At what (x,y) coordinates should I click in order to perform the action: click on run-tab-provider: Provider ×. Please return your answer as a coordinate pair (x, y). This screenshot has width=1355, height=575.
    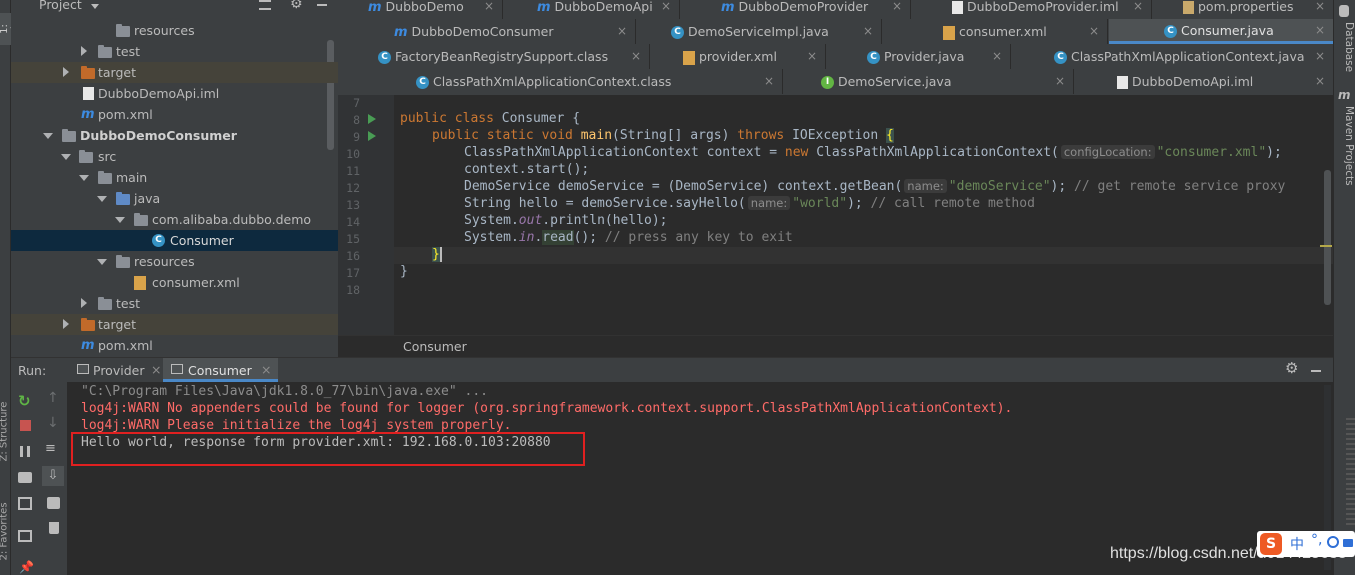
    Looking at the image, I should click on (117, 370).